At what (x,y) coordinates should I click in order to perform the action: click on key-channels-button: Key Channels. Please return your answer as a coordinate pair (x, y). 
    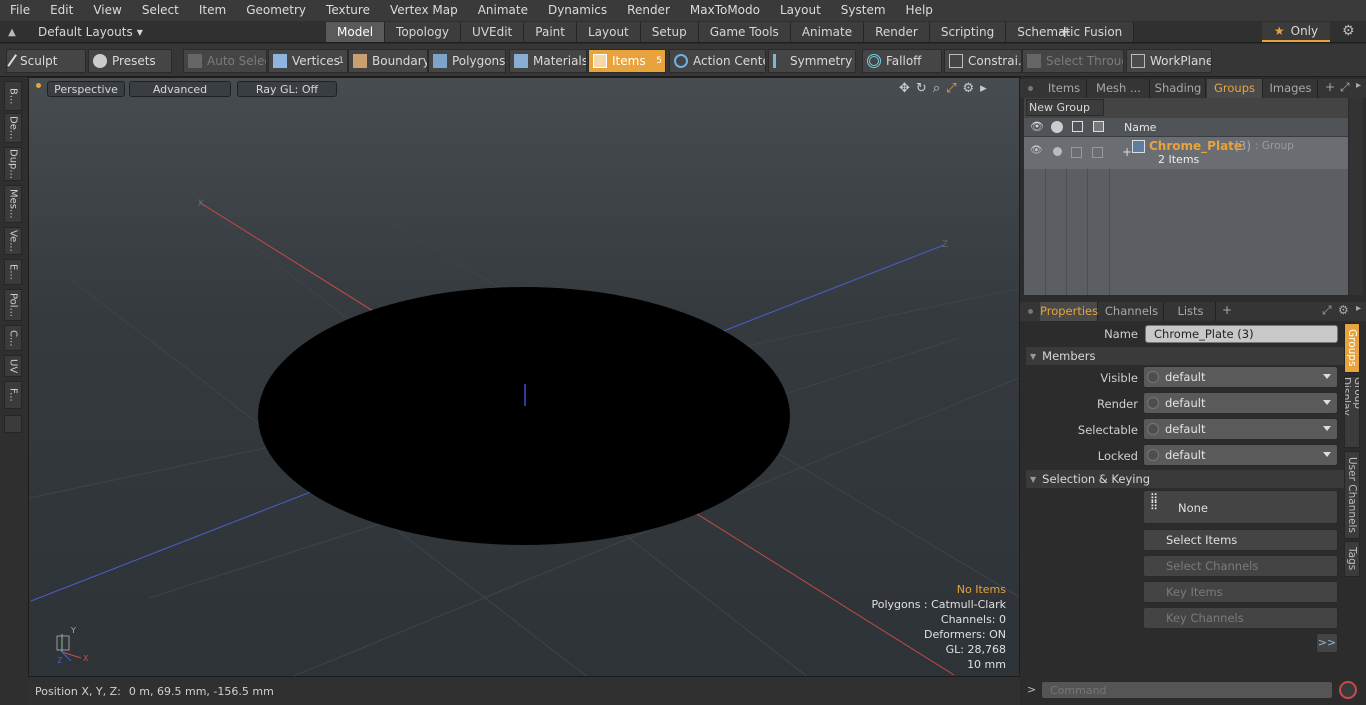
    Looking at the image, I should click on (1240, 618).